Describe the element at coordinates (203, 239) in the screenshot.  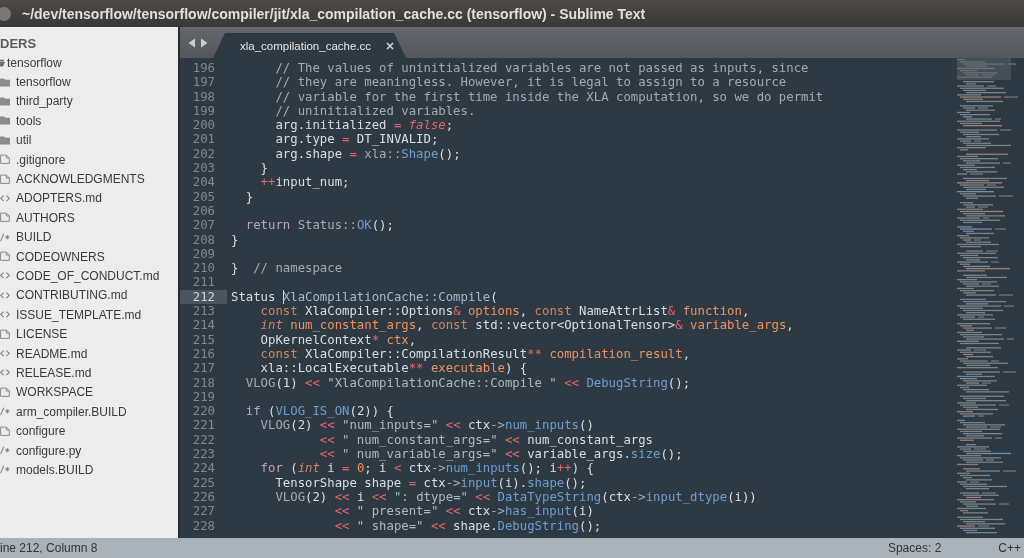
I see `line-number: 208` at that location.